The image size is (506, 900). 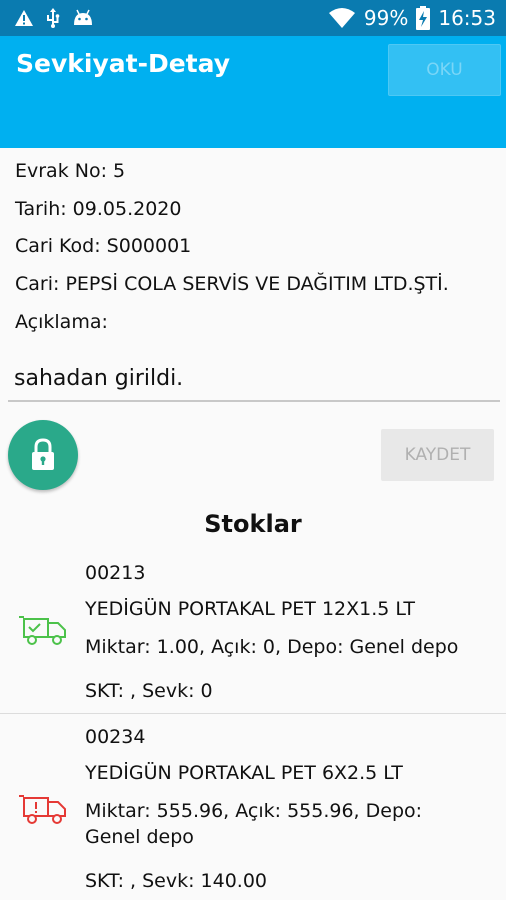 I want to click on stock-skt: SKT: , Sevk: 140.00, so click(x=176, y=881).